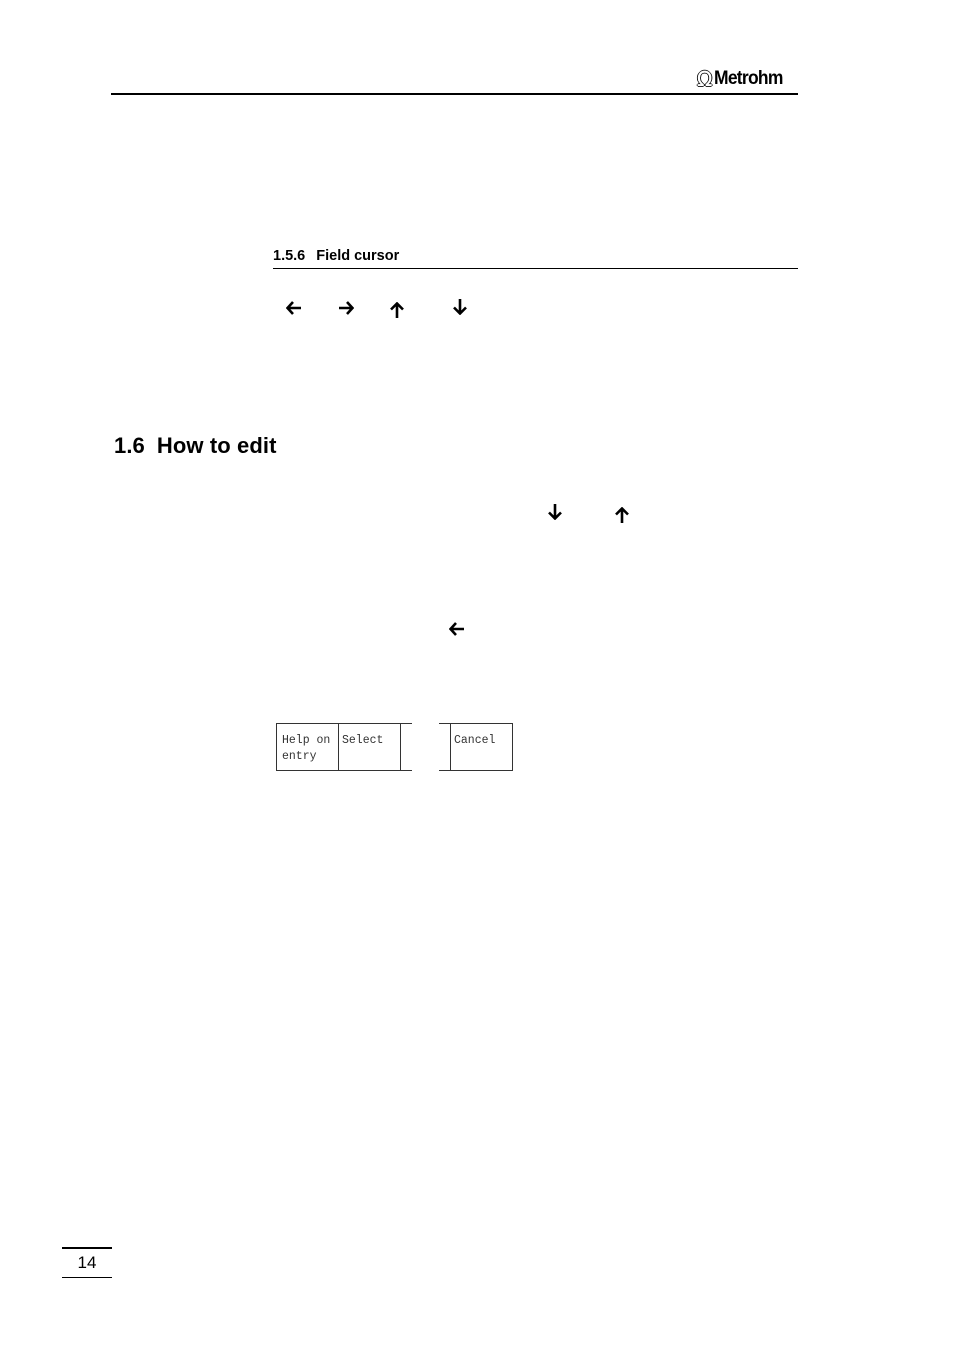 The image size is (954, 1351). I want to click on arrow-right-icon, so click(346, 308).